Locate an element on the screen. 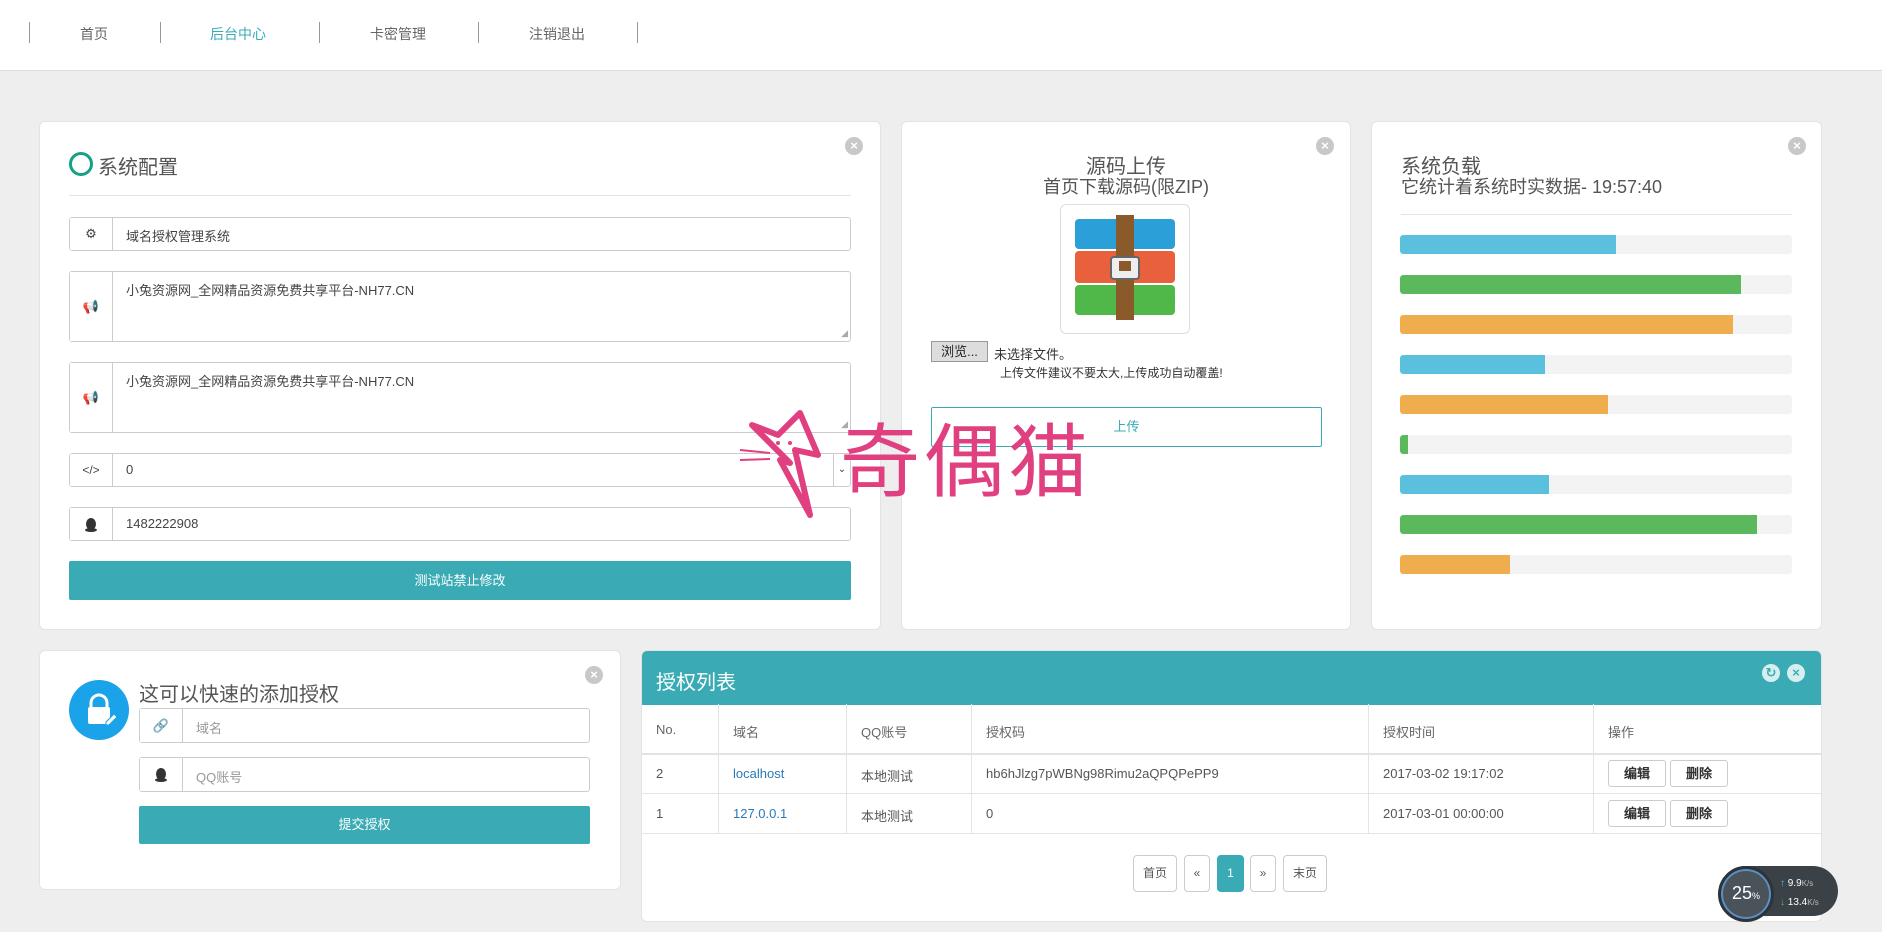 This screenshot has height=932, width=1882. col-header-time: 授权时间 is located at coordinates (1409, 732).